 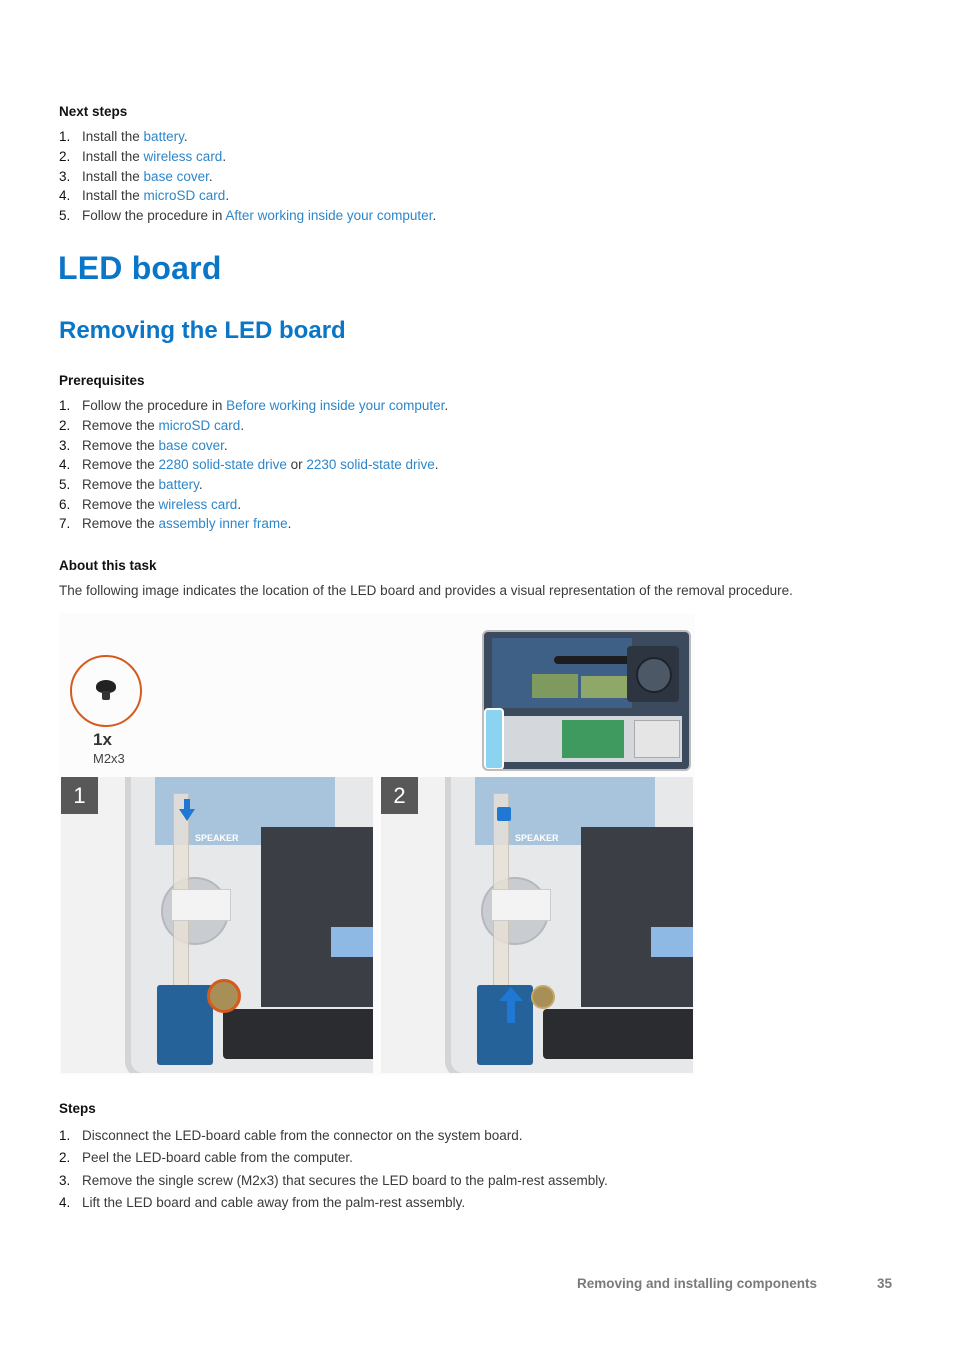 I want to click on list-item: 6. Remove the wireless card., so click(x=253, y=504).